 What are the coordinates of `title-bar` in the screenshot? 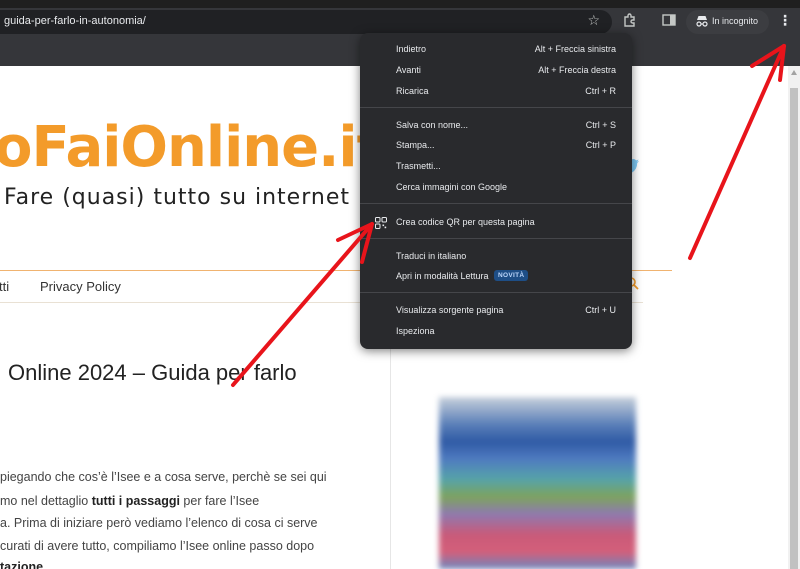 It's located at (400, 4).